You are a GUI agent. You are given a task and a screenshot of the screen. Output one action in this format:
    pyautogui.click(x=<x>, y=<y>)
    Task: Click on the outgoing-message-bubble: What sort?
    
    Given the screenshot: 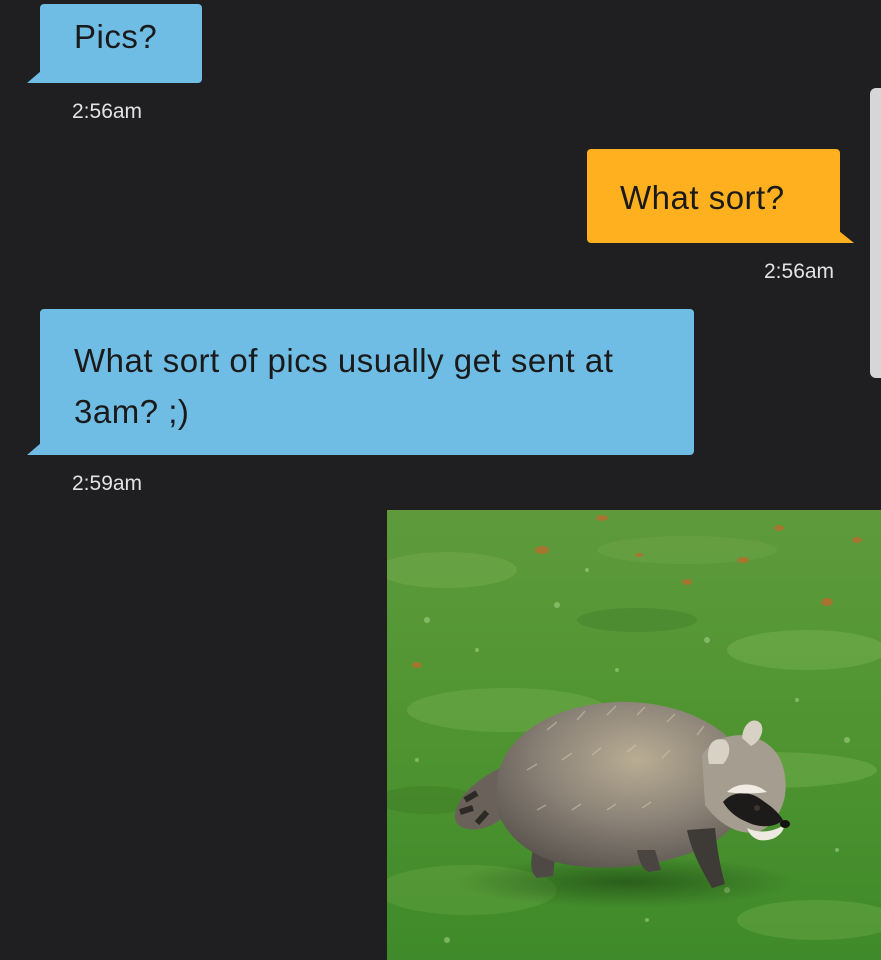 What is the action you would take?
    pyautogui.click(x=720, y=196)
    